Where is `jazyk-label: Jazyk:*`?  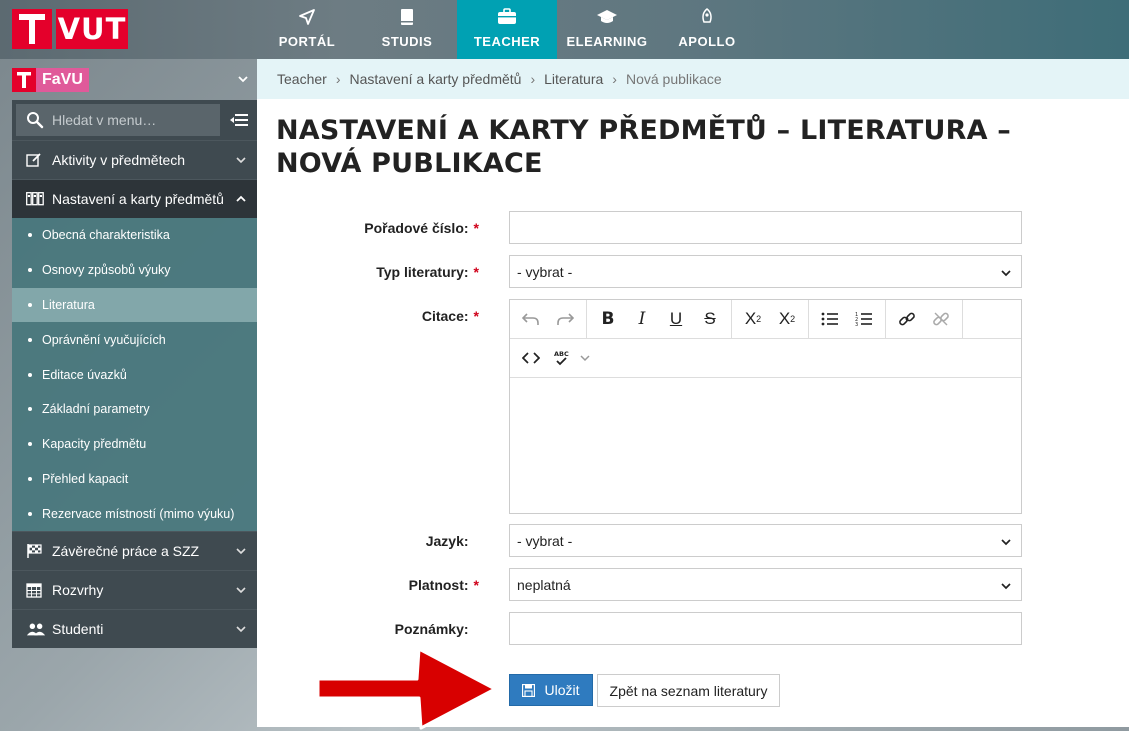
jazyk-label: Jazyk:* is located at coordinates (452, 541).